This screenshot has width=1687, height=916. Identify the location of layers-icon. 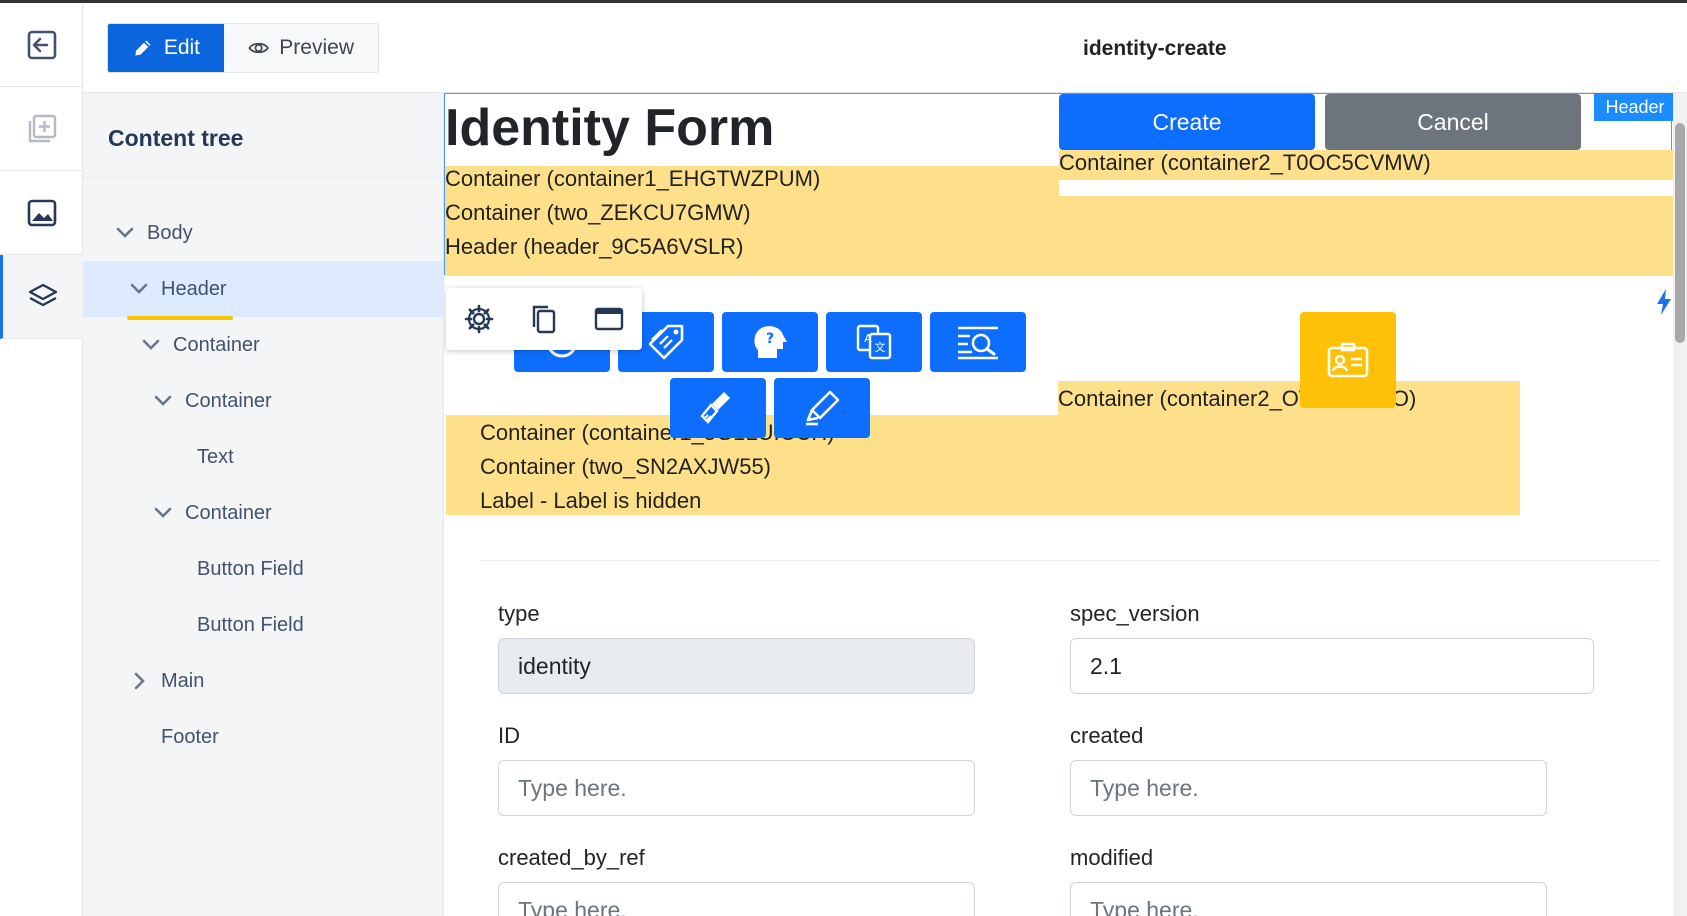
(43, 294).